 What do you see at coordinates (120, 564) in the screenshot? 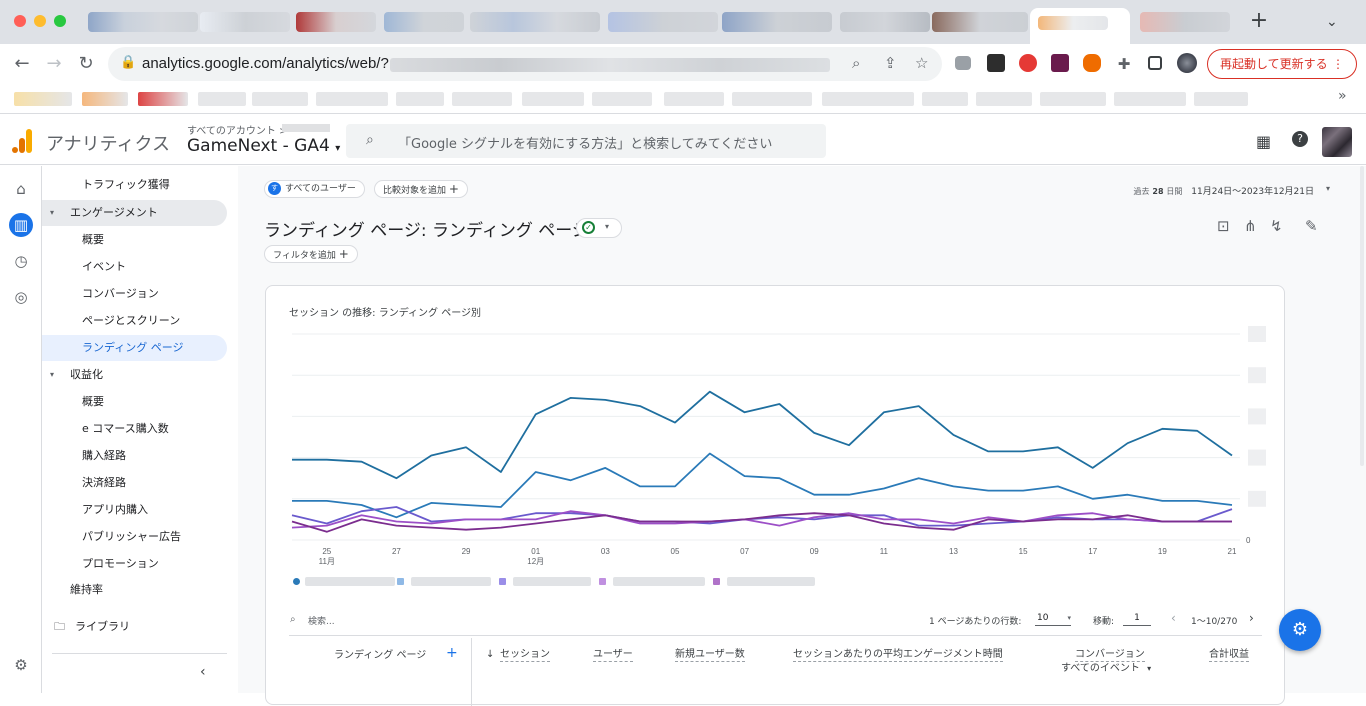
I see `nav-item-promotions: プロモーション` at bounding box center [120, 564].